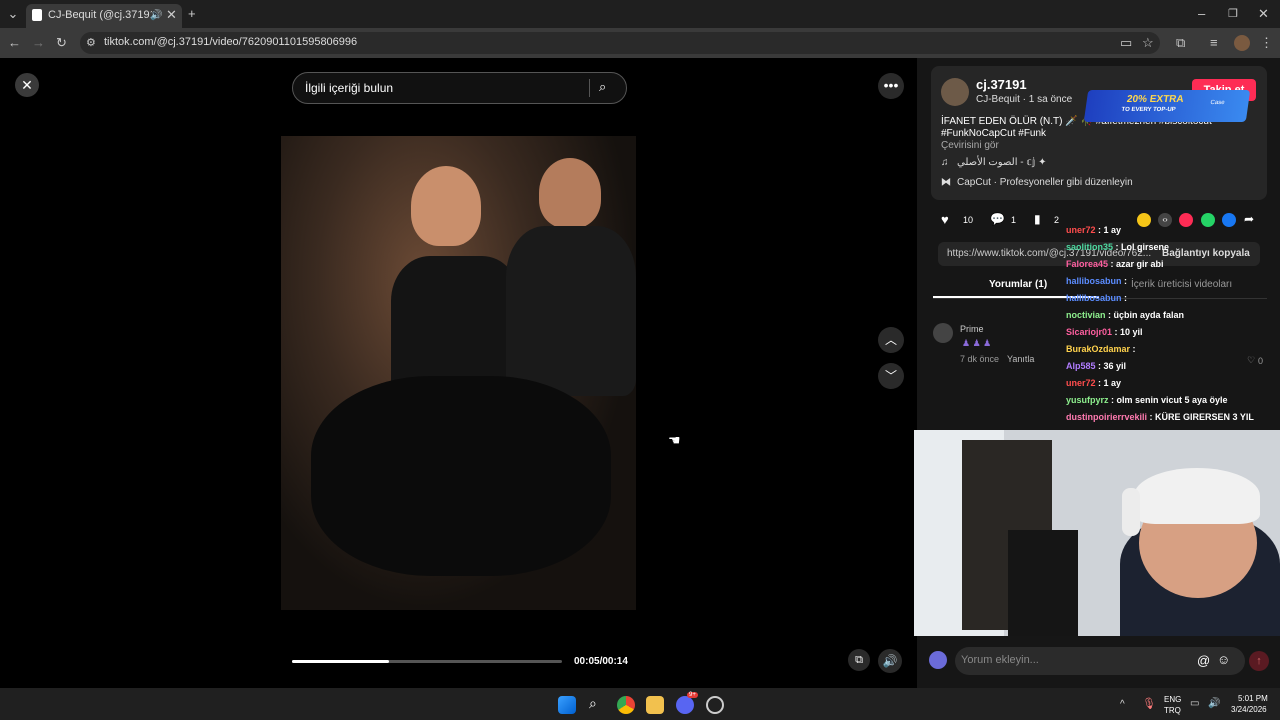 The image size is (1280, 720). Describe the element at coordinates (1024, 99) in the screenshot. I see `author-meta: CJ-Bequit · 1 sa önce` at that location.